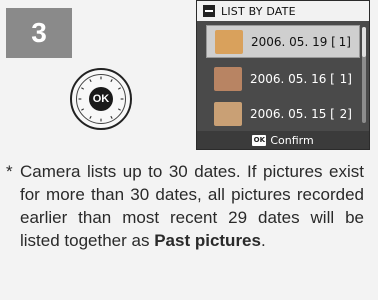 The height and width of the screenshot is (303, 387). Describe the element at coordinates (258, 11) in the screenshot. I see `screen-title: LIST BY DATE` at that location.